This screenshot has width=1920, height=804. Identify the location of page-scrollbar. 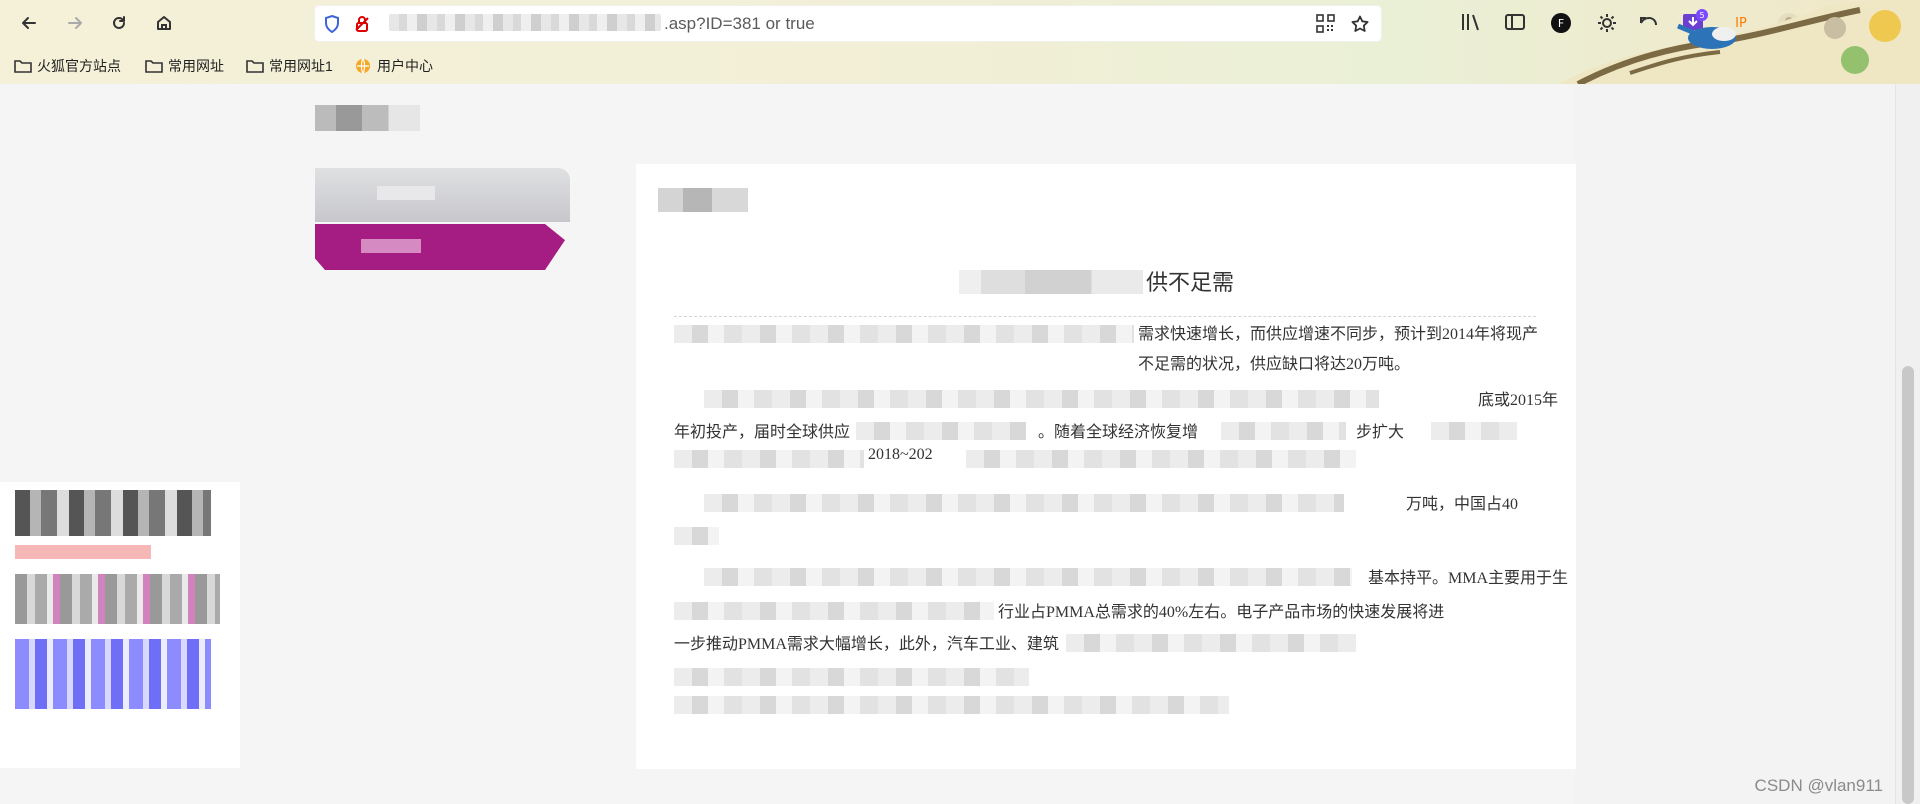
(1907, 444).